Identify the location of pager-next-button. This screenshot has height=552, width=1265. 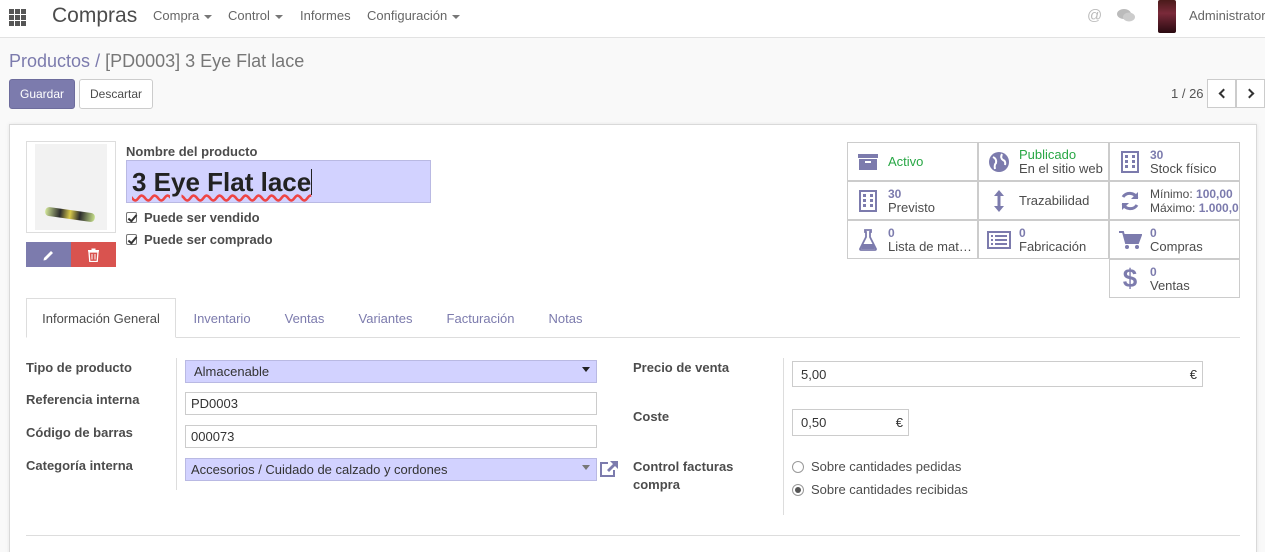
(1250, 93).